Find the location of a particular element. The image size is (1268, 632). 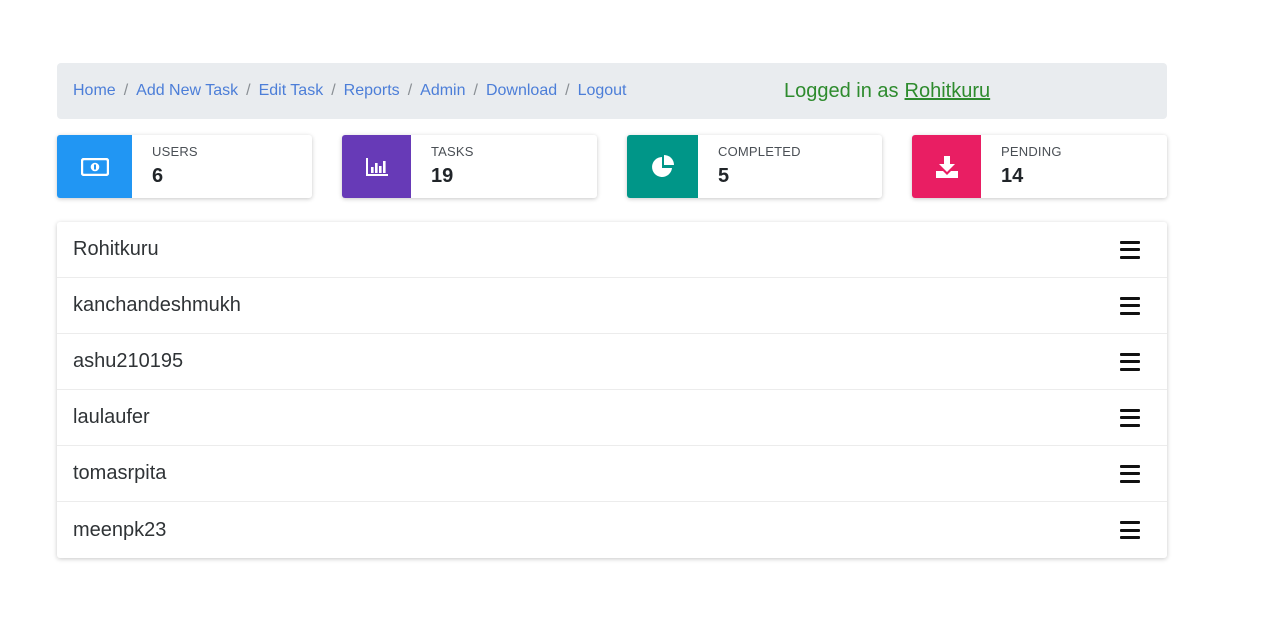

stat-value-completed: 5 is located at coordinates (724, 176).